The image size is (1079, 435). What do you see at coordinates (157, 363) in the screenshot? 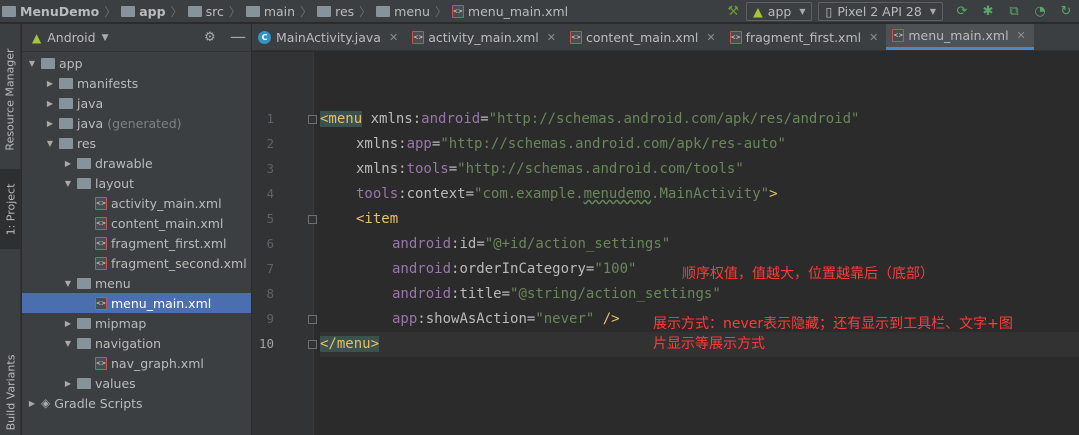
I see `tree-item-label: nav_graph.xml` at bounding box center [157, 363].